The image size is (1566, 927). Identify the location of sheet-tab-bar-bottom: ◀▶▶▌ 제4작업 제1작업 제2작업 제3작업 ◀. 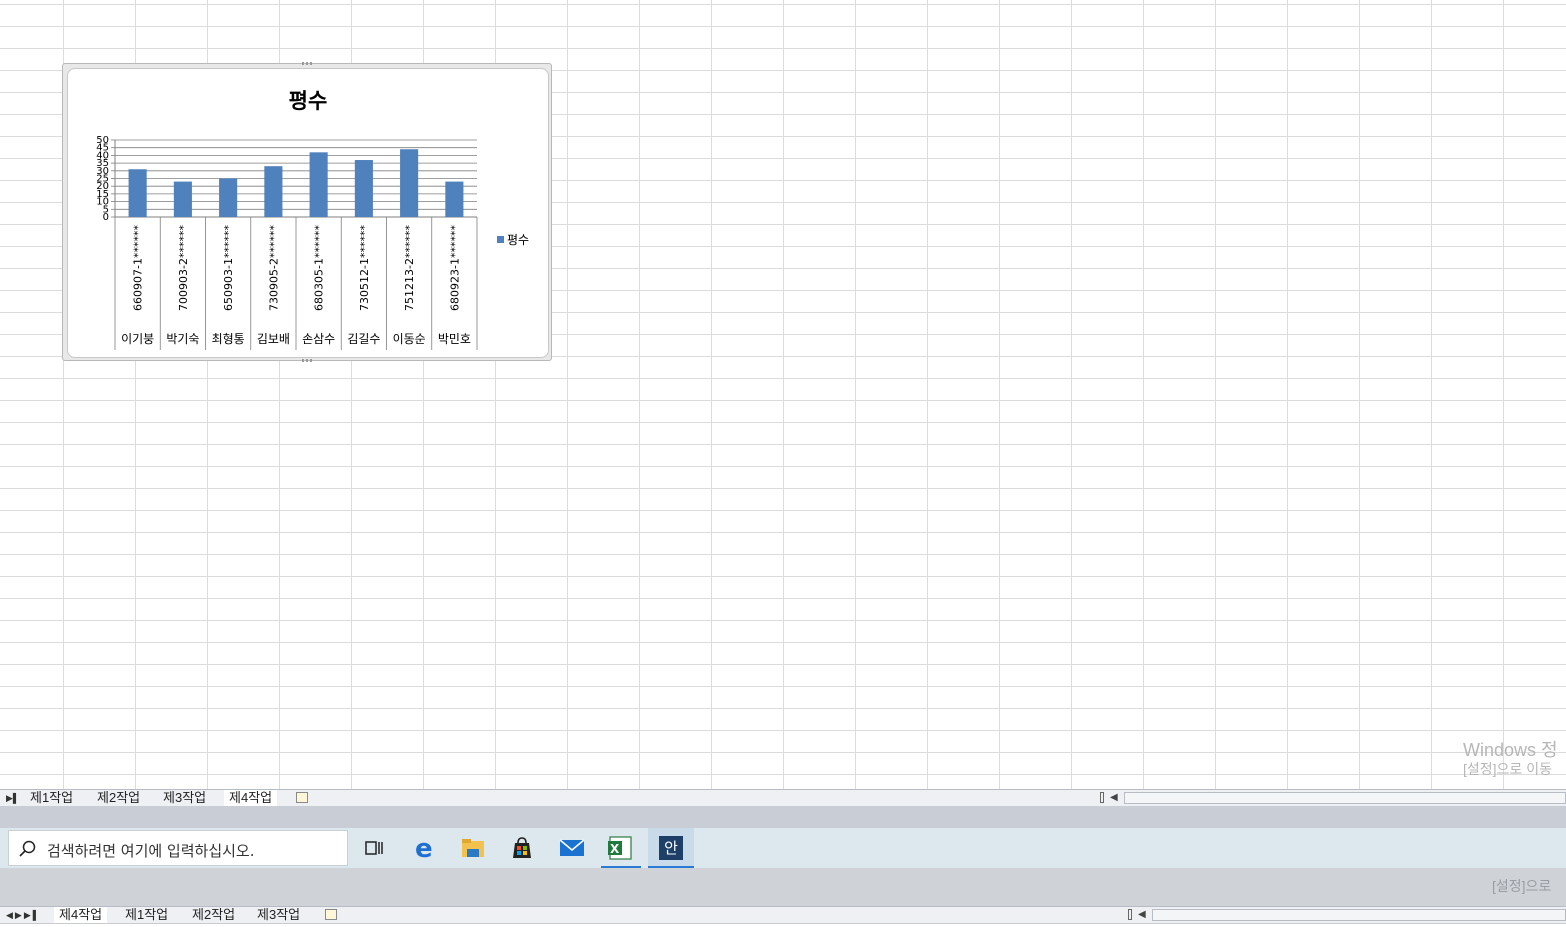
(783, 915).